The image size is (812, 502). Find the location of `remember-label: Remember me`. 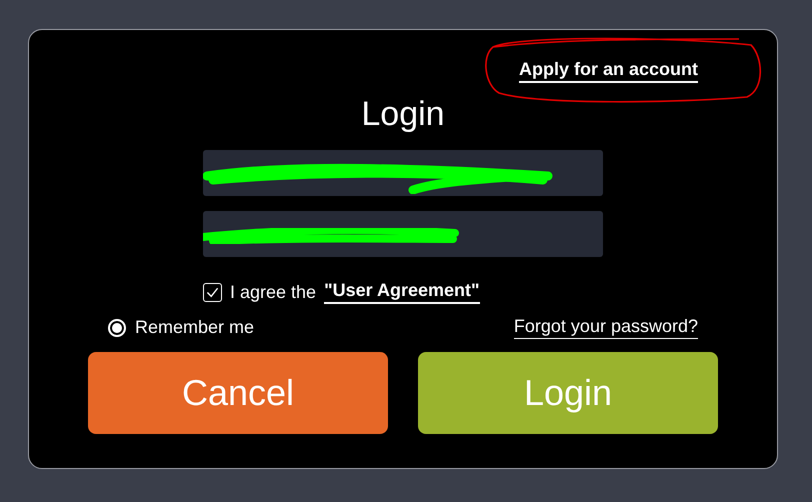

remember-label: Remember me is located at coordinates (194, 327).